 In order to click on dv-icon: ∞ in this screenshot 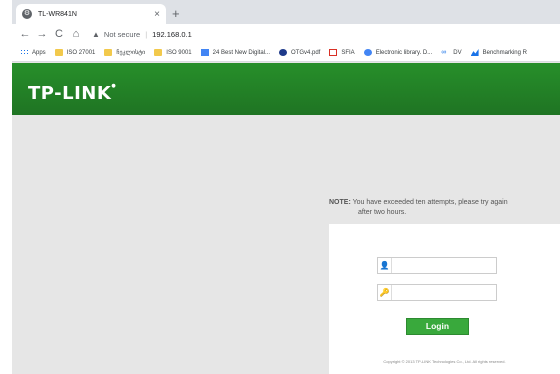, I will do `click(444, 52)`.